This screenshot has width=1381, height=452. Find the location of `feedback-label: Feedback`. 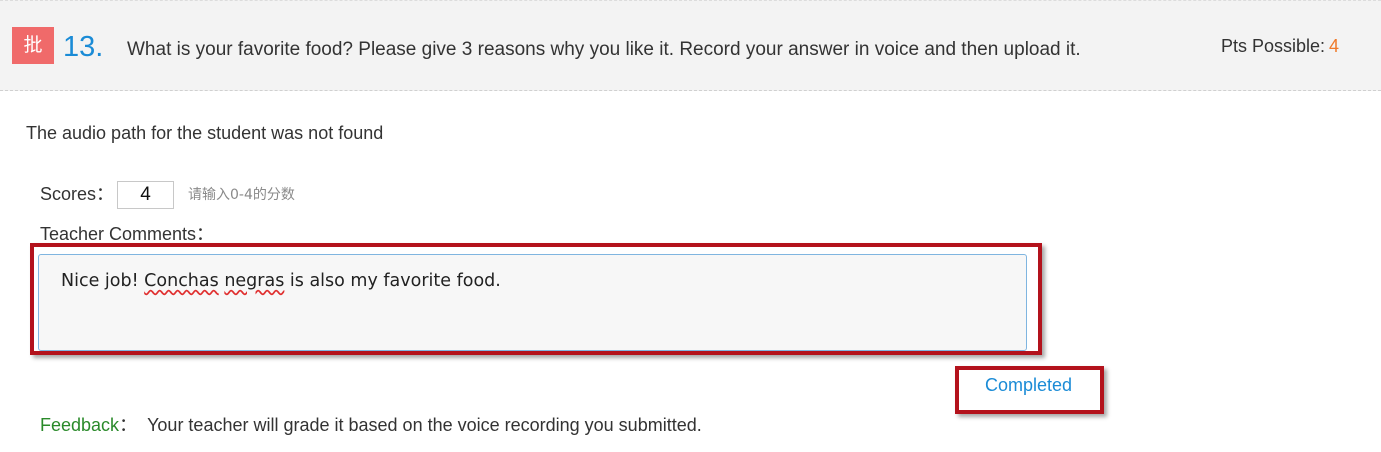

feedback-label: Feedback is located at coordinates (80, 425).